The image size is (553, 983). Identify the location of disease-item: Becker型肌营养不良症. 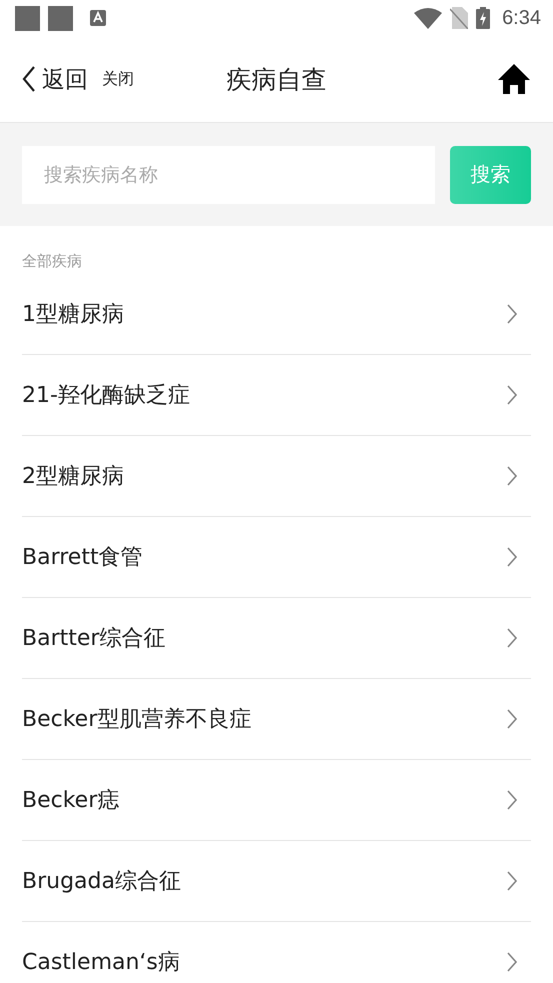
(276, 719).